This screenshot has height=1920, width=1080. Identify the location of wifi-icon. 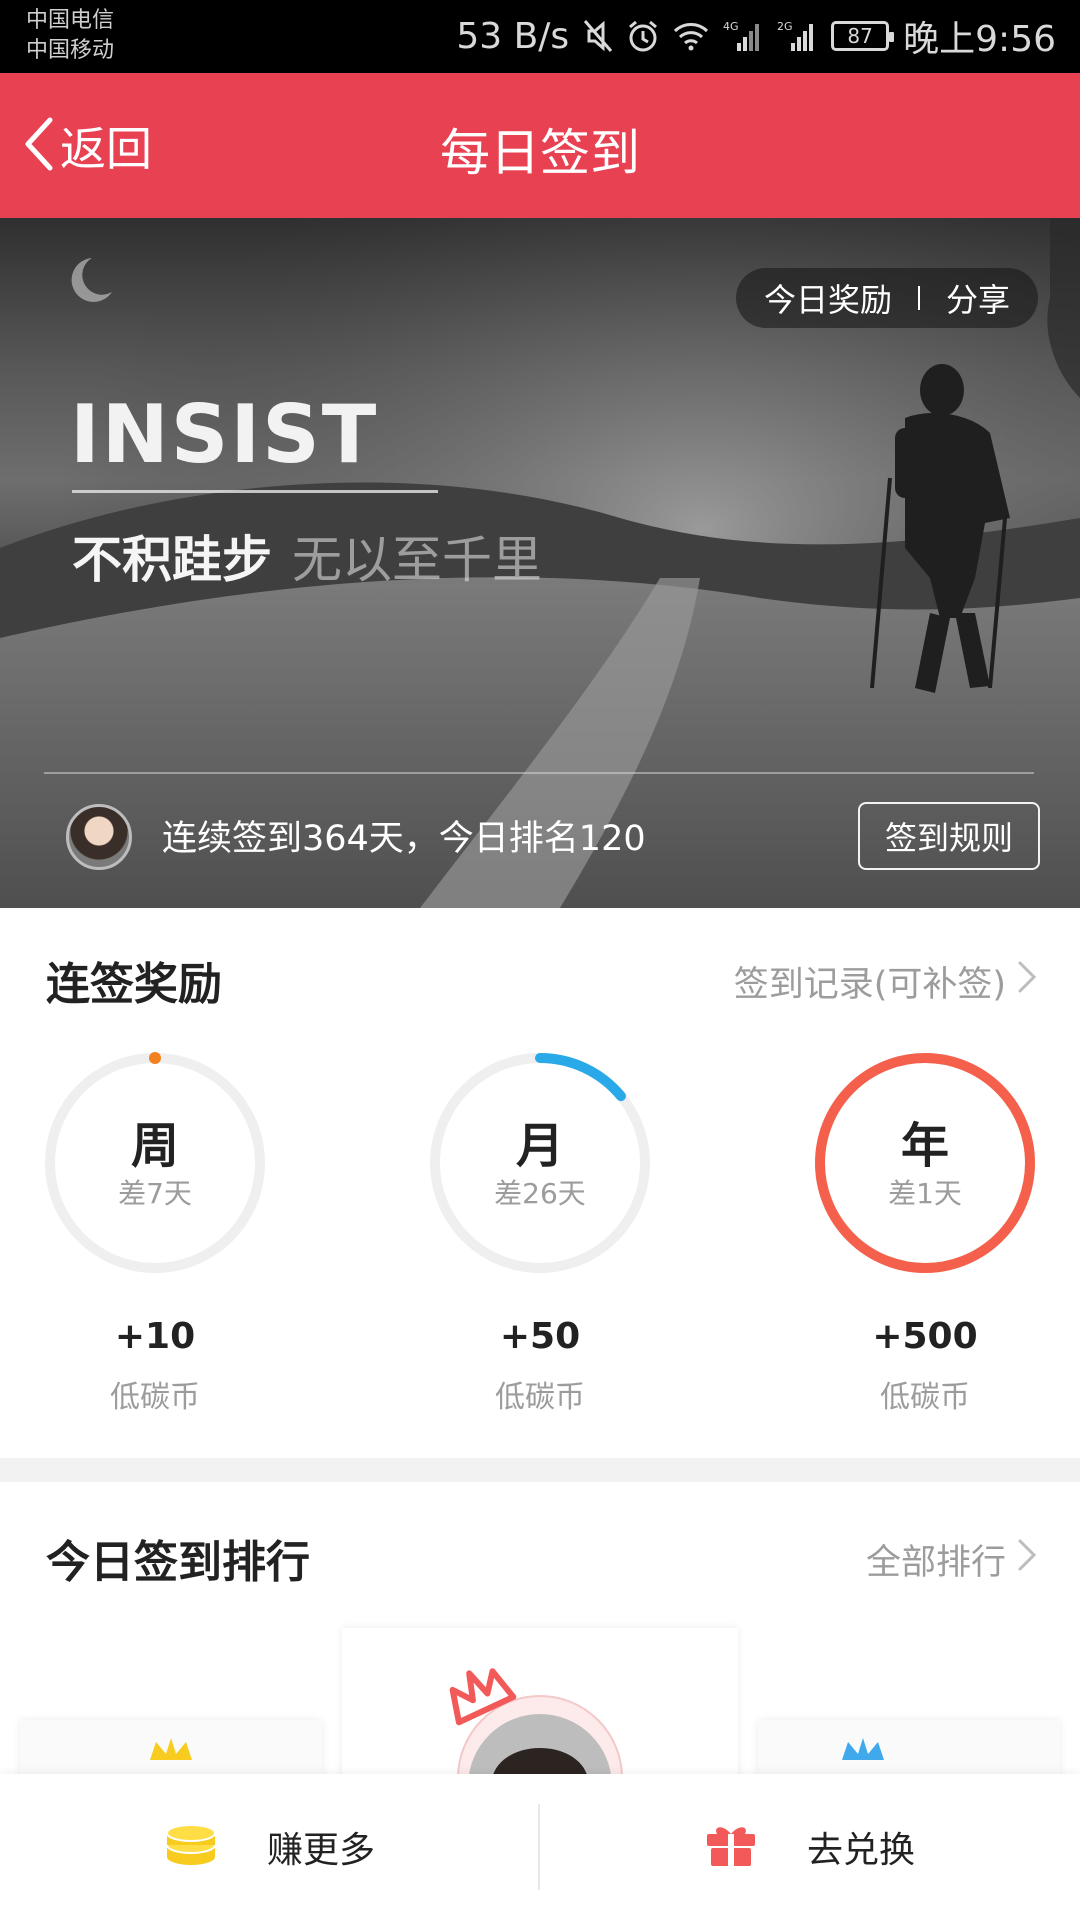
(691, 36).